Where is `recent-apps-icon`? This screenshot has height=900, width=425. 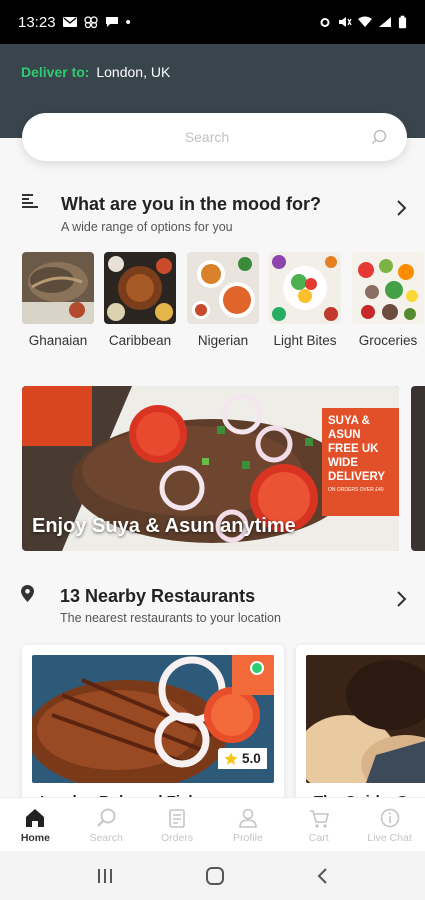
recent-apps-icon is located at coordinates (105, 876).